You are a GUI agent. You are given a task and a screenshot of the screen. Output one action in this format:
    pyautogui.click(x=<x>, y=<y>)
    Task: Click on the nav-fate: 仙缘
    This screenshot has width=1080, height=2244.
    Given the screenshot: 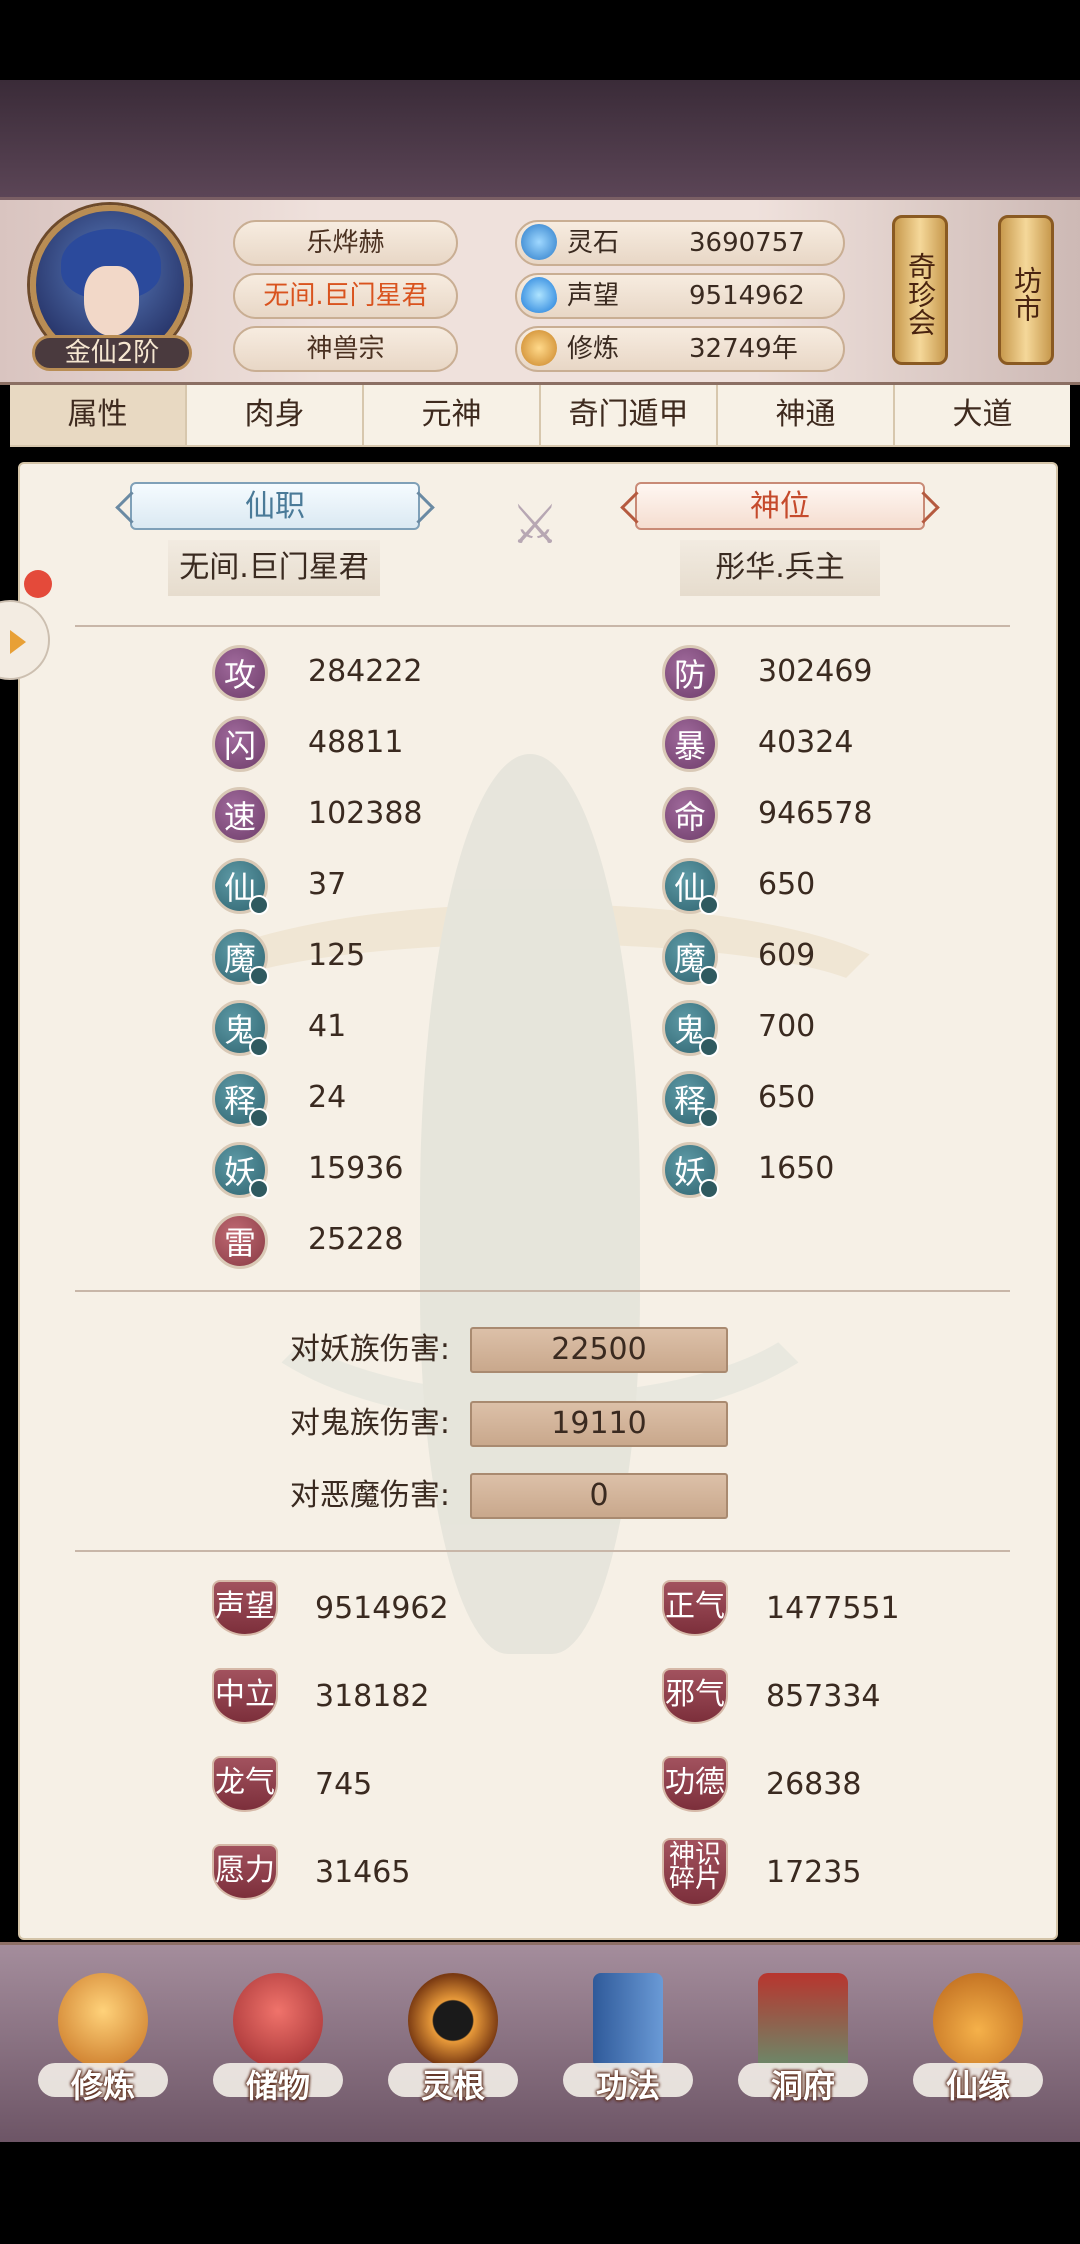 What is the action you would take?
    pyautogui.click(x=978, y=2040)
    